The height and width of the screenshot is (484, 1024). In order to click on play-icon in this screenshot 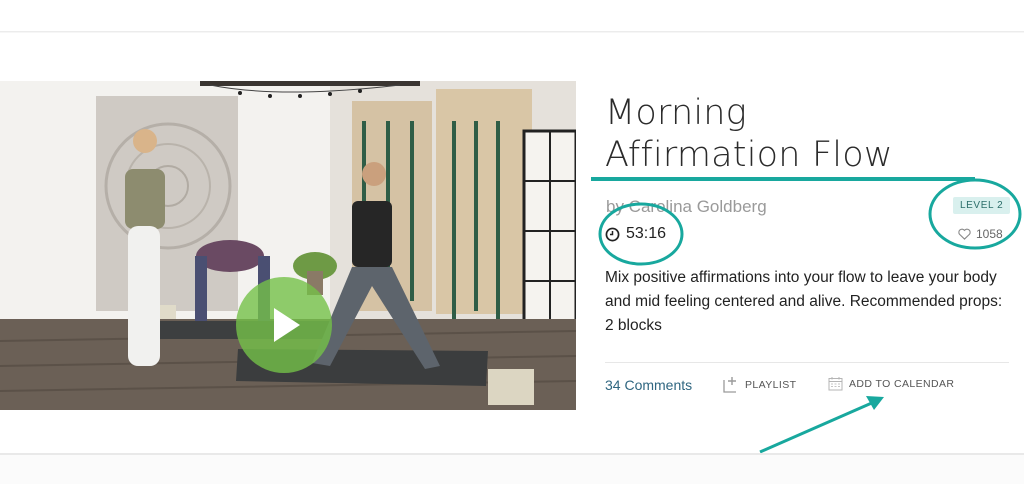, I will do `click(287, 325)`.